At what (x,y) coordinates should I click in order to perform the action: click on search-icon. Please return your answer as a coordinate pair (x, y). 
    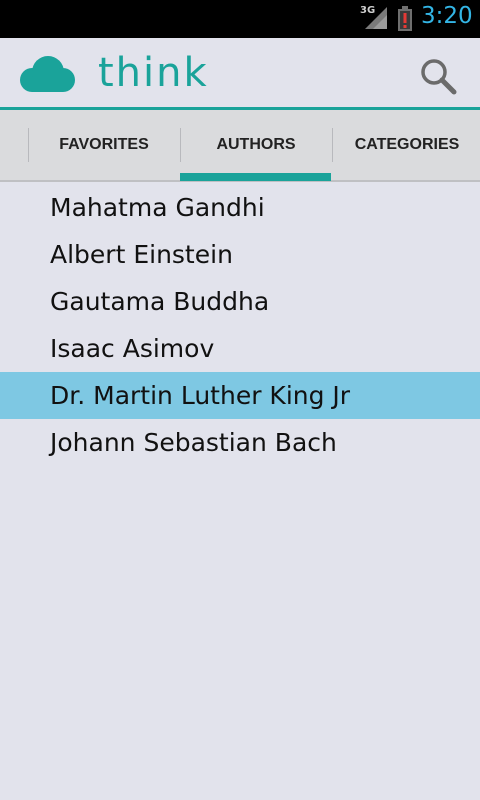
    Looking at the image, I should click on (439, 77).